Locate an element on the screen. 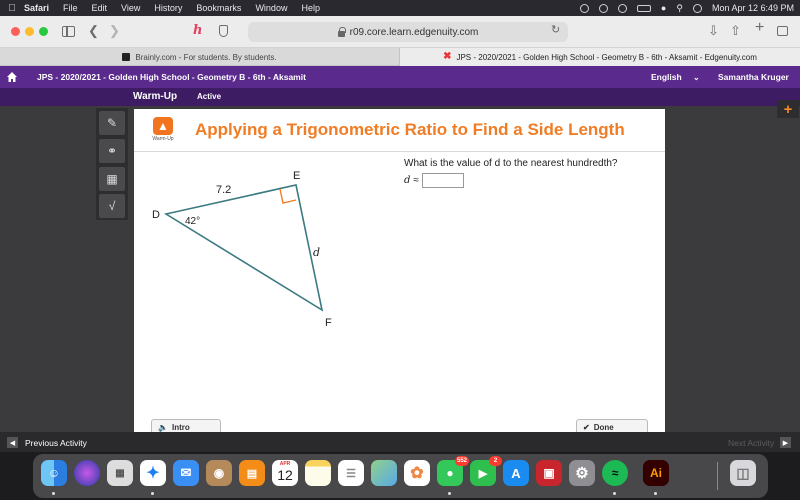 The width and height of the screenshot is (800, 500). calendar-icon: APR 12 is located at coordinates (285, 473).